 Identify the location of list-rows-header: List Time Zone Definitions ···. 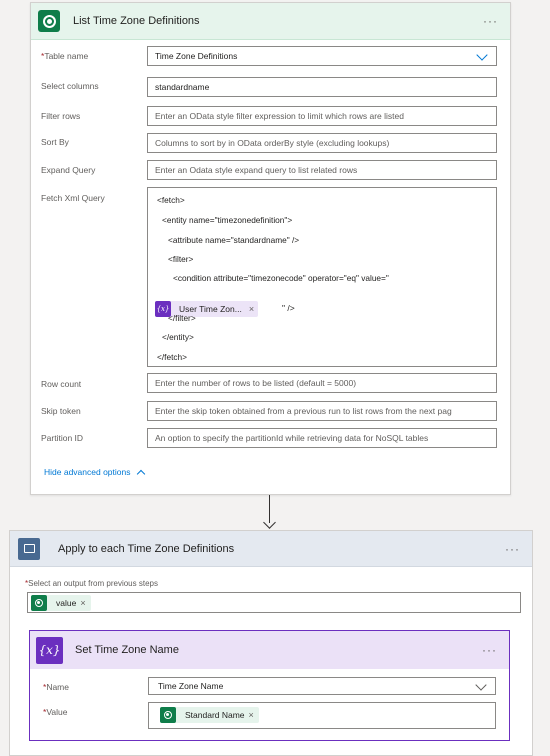
(270, 21).